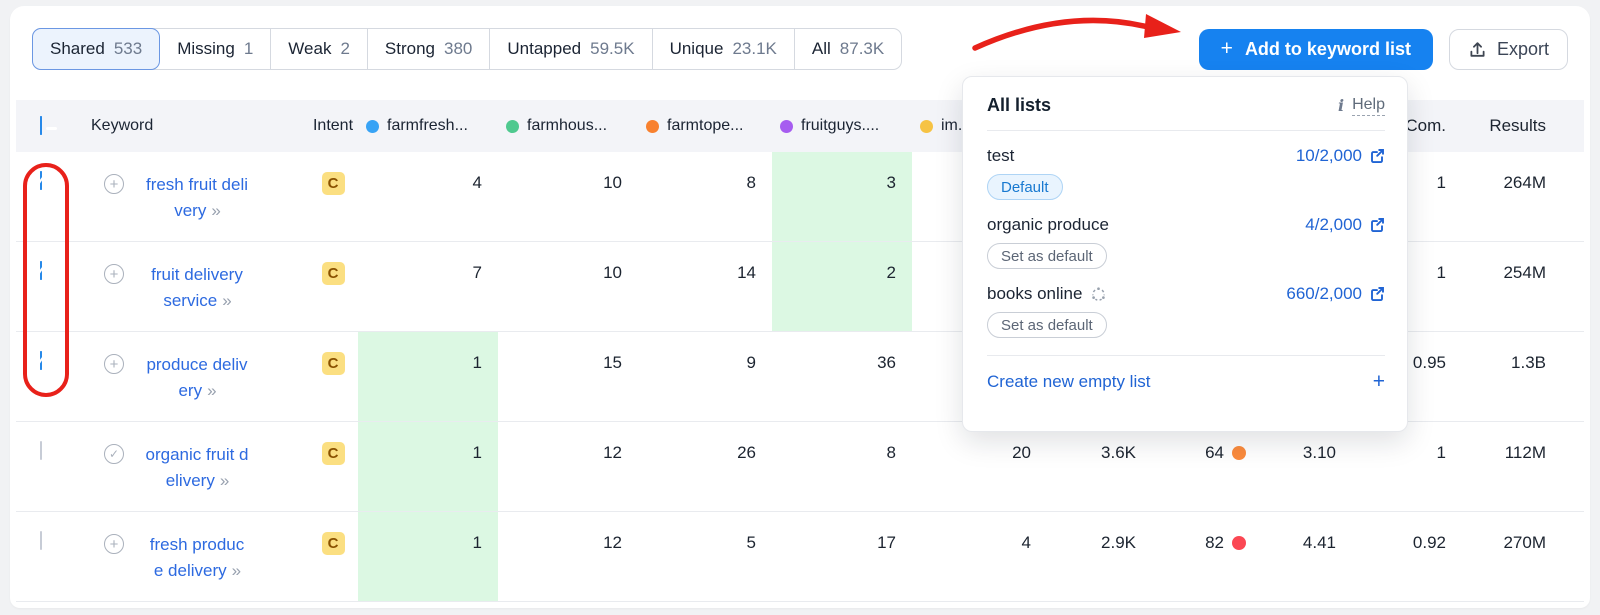 The image size is (1600, 615). Describe the element at coordinates (612, 48) in the screenshot. I see `tab-count: 59.5K` at that location.